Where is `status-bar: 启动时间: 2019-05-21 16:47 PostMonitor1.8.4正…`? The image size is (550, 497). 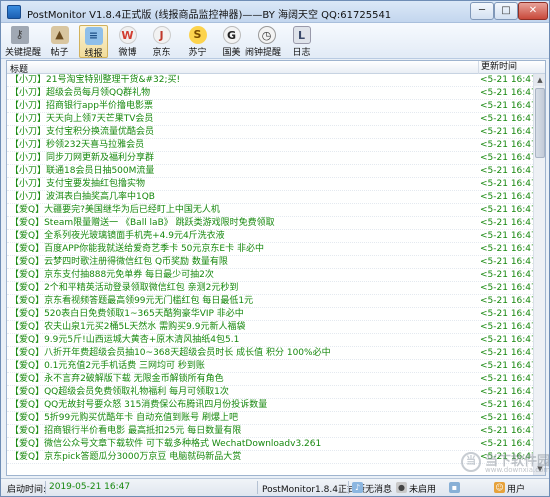
status-bar: 启动时间: 2019-05-21 16:47 PostMonitor1.8.4正… is located at coordinates (275, 487).